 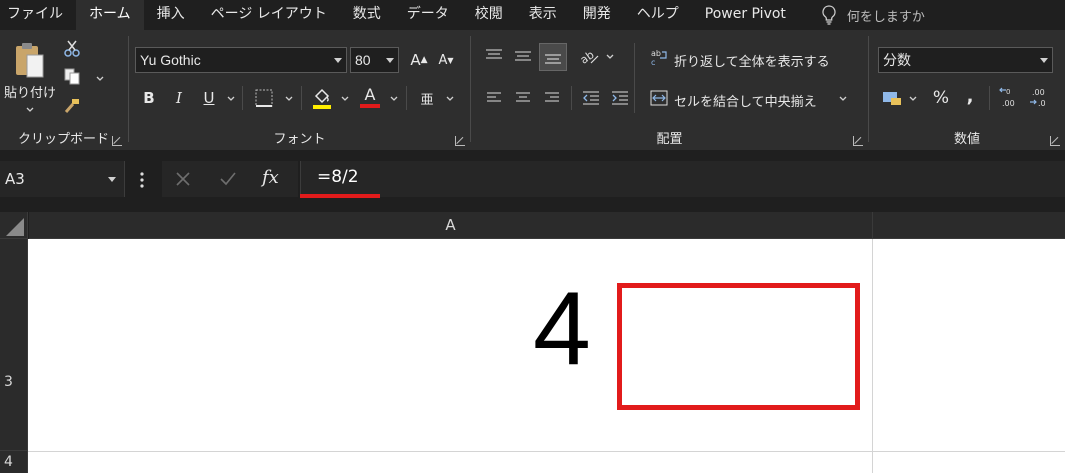 I want to click on align-middle-icon, so click(x=523, y=56).